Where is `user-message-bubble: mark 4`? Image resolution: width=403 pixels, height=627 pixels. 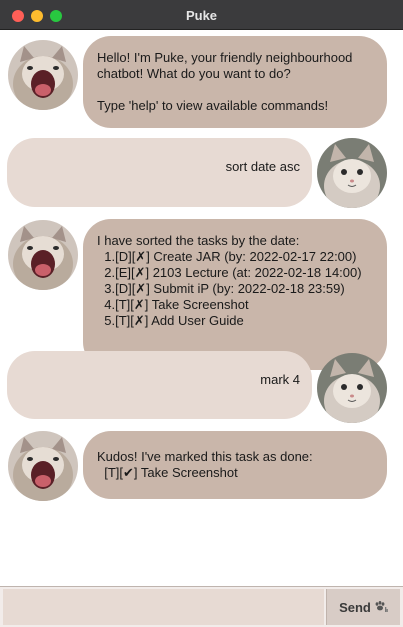
user-message-bubble: mark 4 is located at coordinates (159, 385).